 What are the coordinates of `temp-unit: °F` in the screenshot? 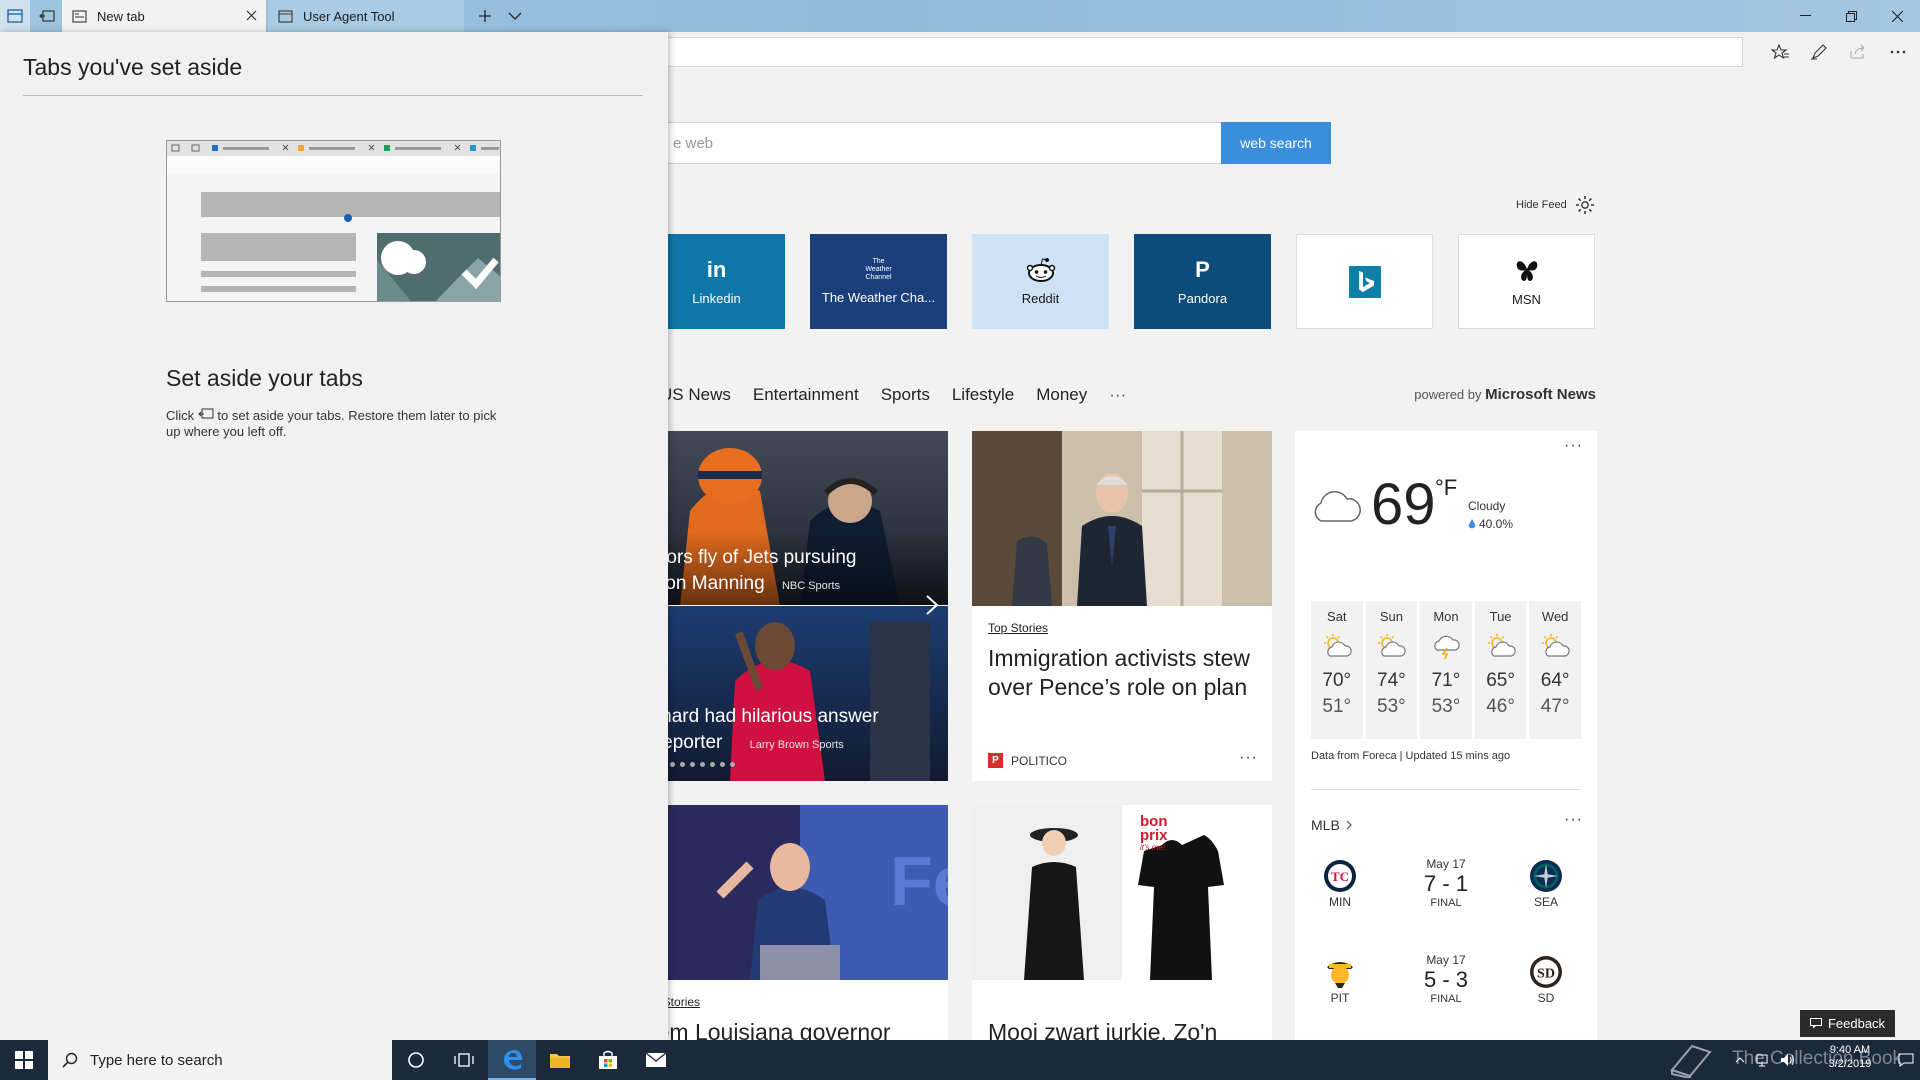 It's located at (1446, 488).